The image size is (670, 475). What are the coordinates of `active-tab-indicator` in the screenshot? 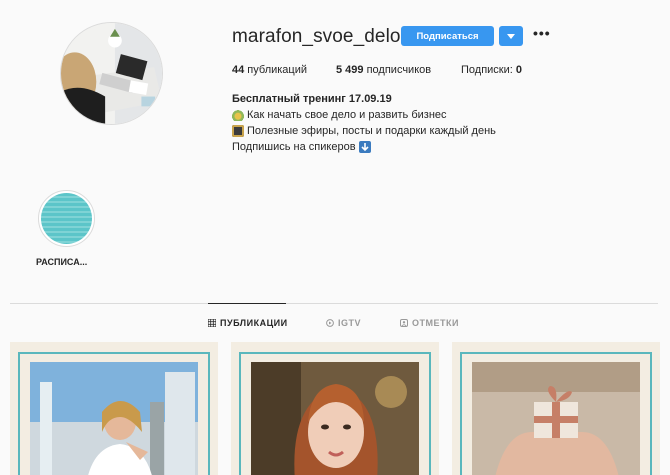 It's located at (247, 303).